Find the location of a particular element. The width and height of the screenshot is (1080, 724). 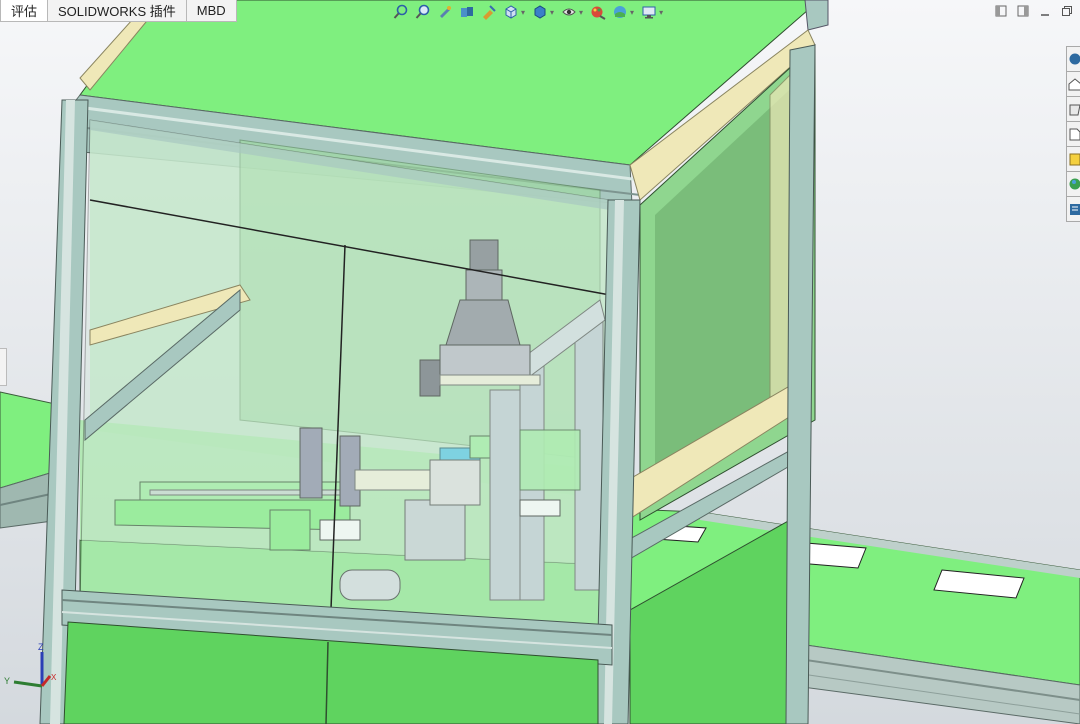

apply-scene-dropdown-icon: ▾ is located at coordinates (632, 12).